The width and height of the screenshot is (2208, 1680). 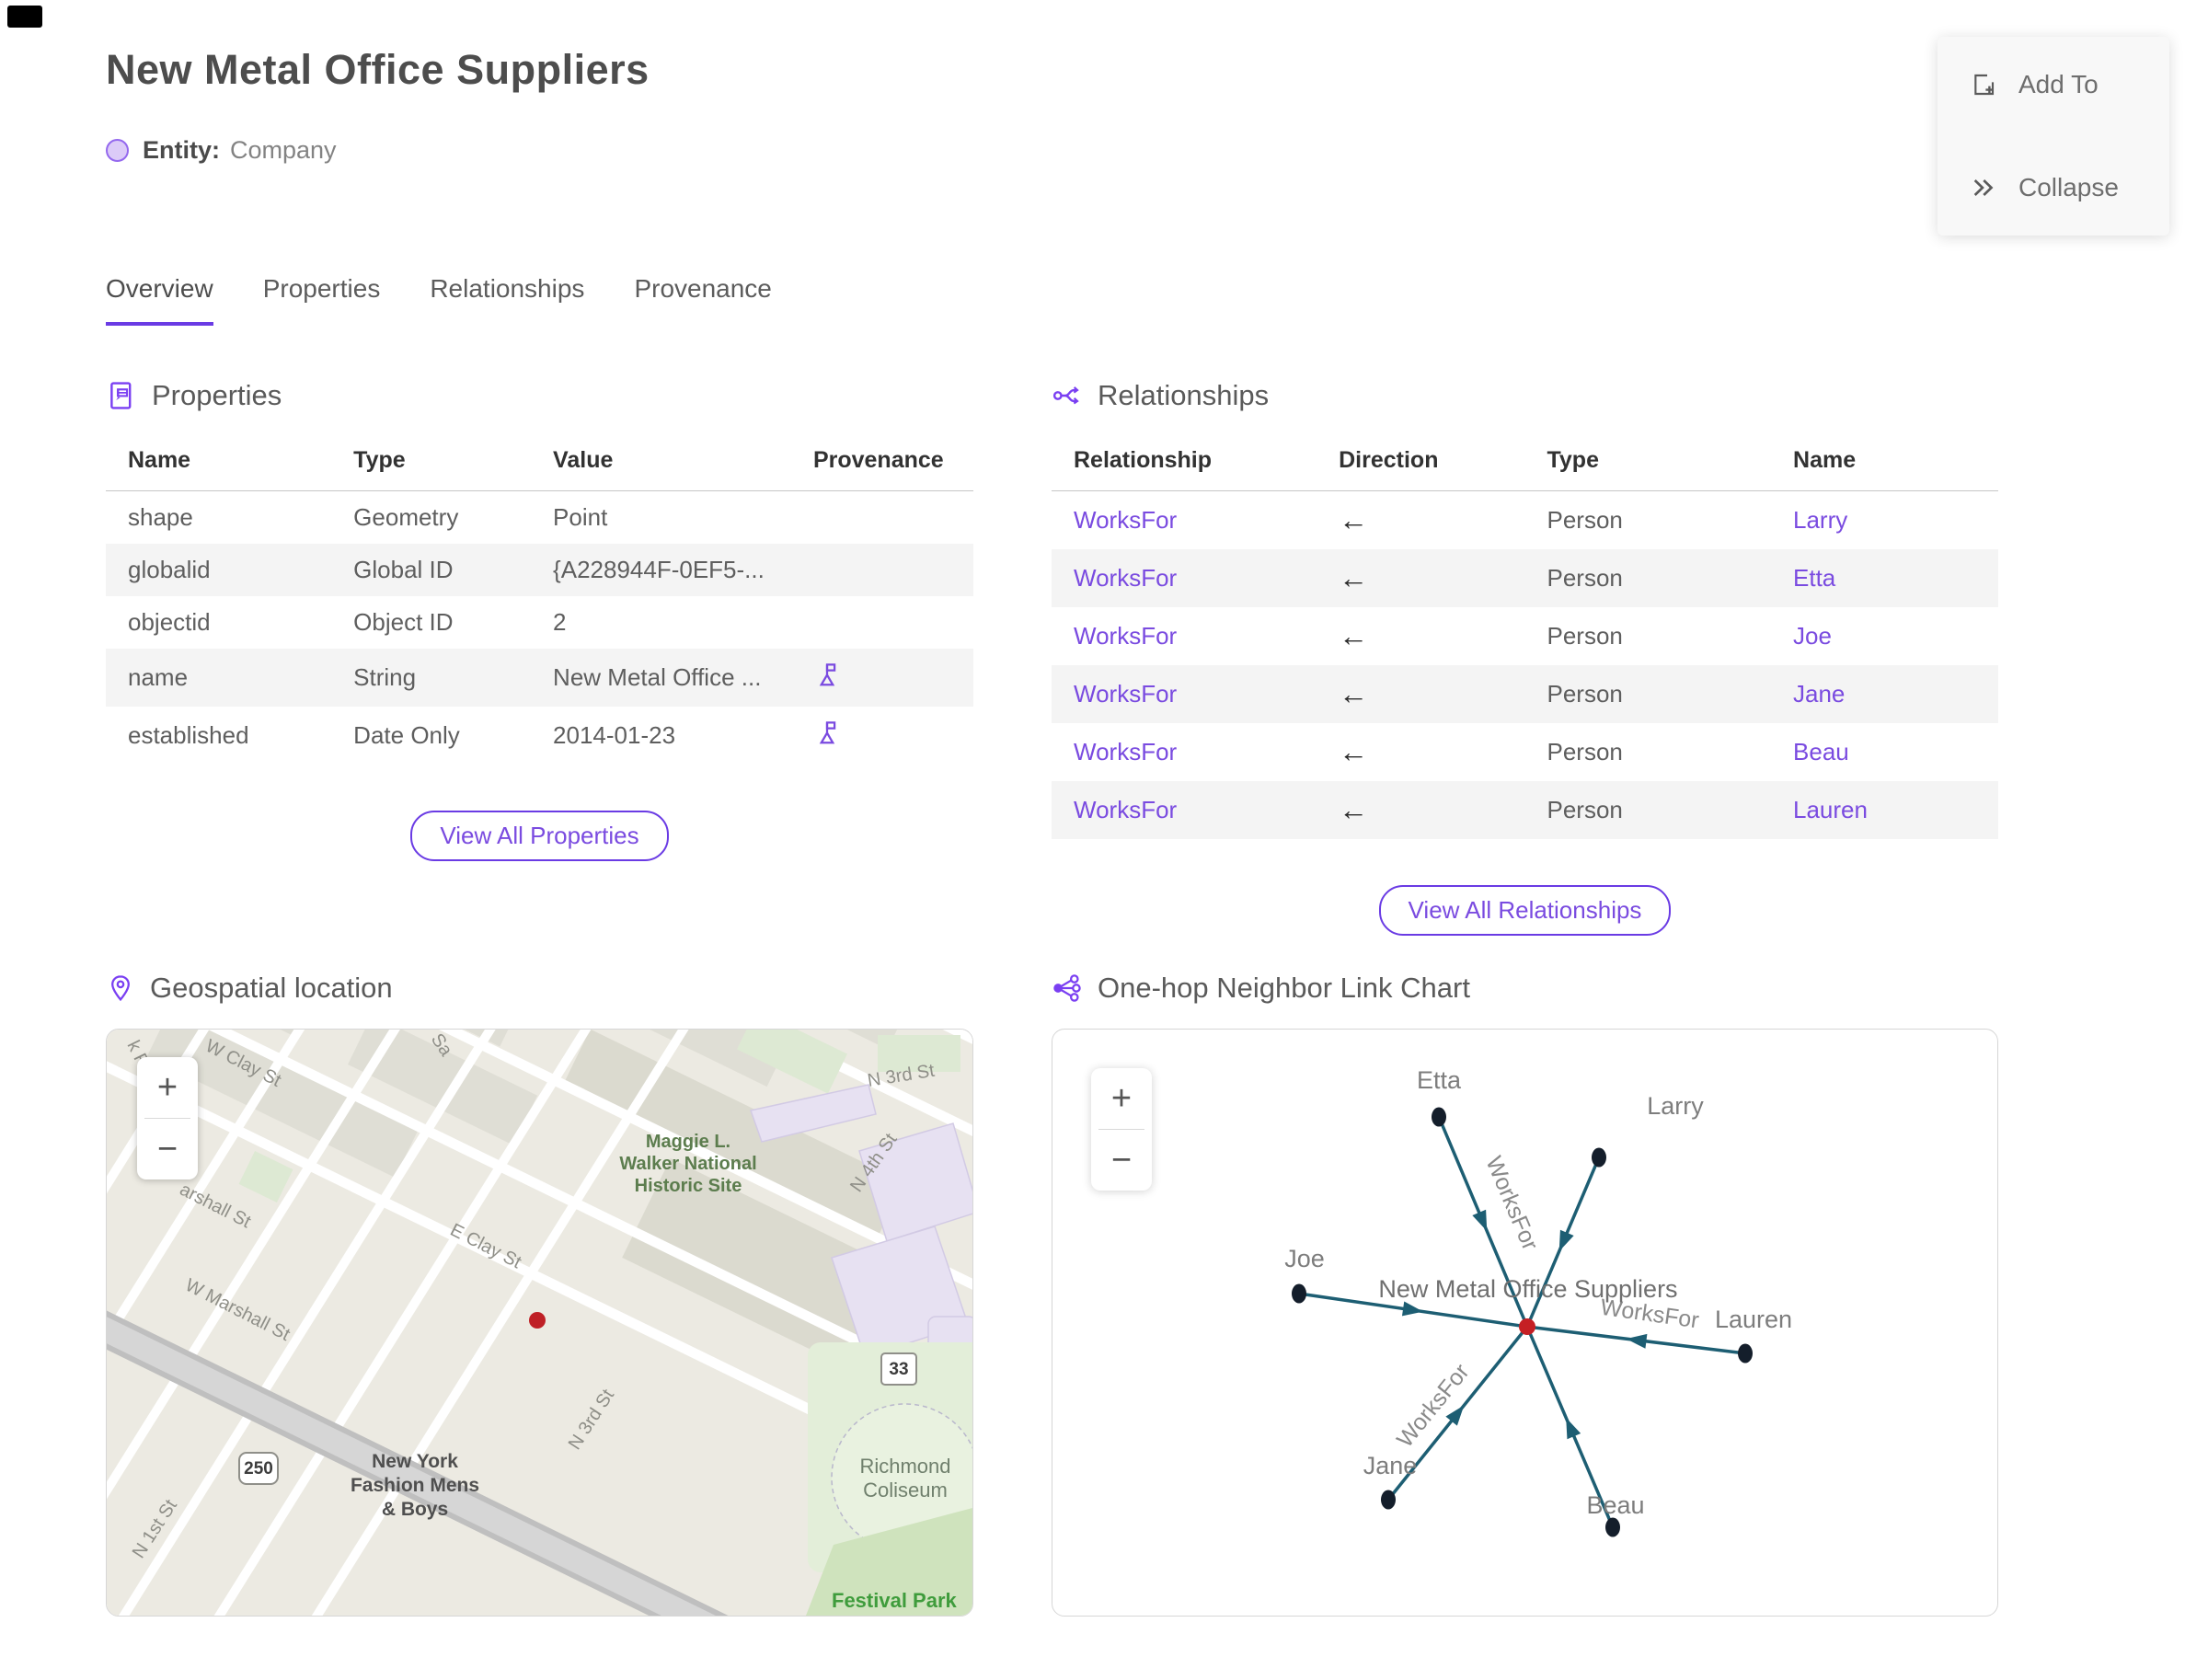 I want to click on relationship-row: WorksFor ← Person Etta, so click(x=1525, y=578).